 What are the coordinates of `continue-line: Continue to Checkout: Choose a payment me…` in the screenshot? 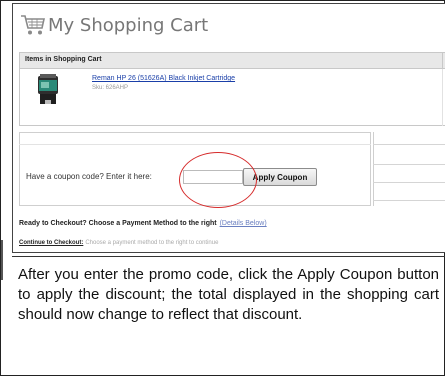 It's located at (118, 243).